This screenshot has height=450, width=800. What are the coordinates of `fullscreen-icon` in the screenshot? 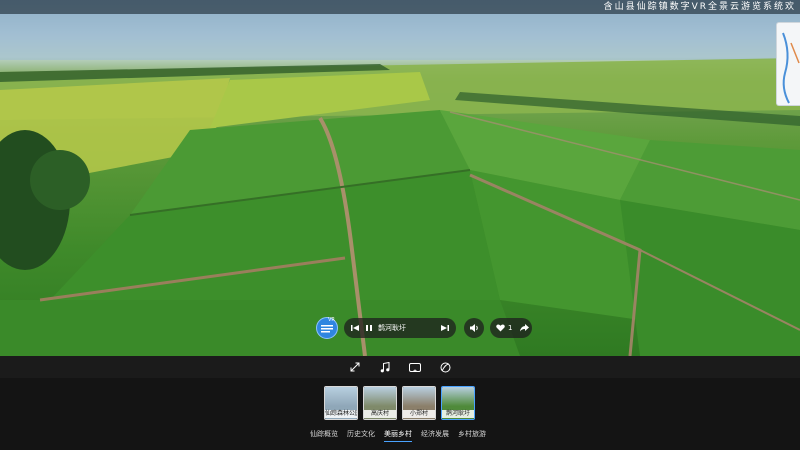 It's located at (355, 367).